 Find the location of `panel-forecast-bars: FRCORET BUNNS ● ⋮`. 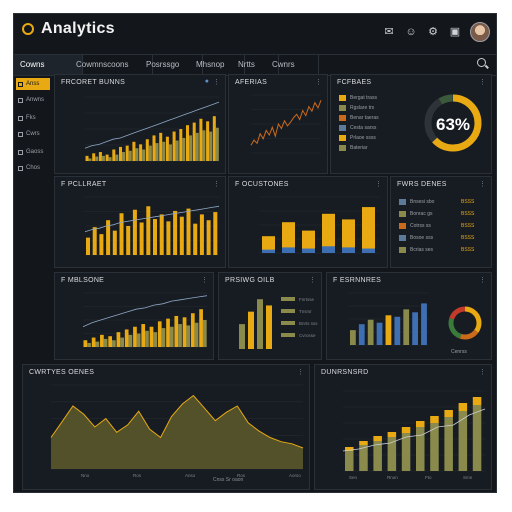

panel-forecast-bars: FRCORET BUNNS ● ⋮ is located at coordinates (140, 124).